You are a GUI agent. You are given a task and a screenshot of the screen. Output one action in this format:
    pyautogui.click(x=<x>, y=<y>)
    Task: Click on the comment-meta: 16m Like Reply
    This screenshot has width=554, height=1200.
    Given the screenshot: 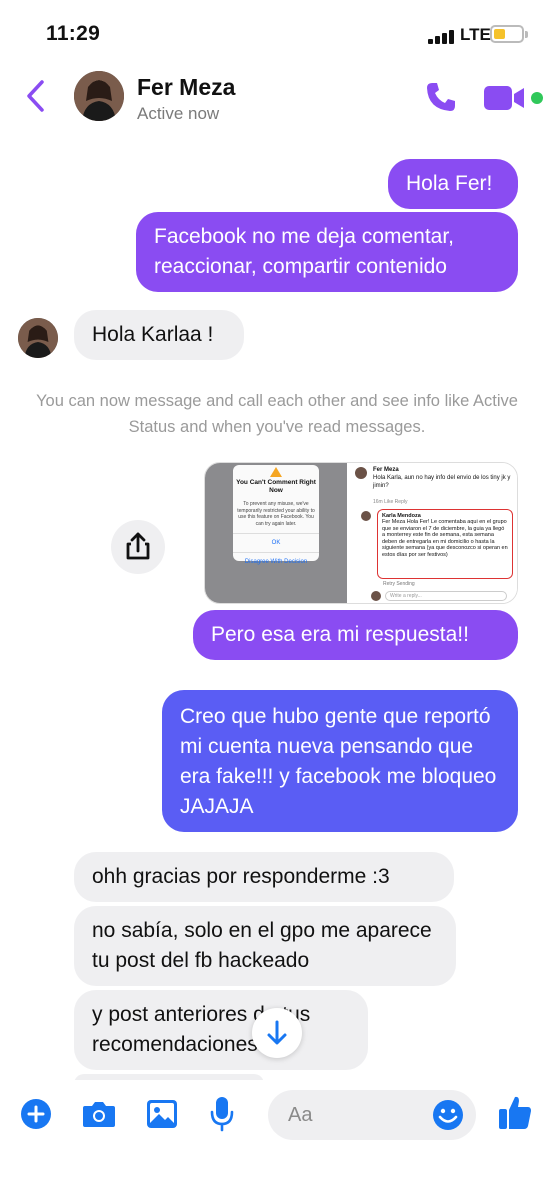 What is the action you would take?
    pyautogui.click(x=390, y=502)
    